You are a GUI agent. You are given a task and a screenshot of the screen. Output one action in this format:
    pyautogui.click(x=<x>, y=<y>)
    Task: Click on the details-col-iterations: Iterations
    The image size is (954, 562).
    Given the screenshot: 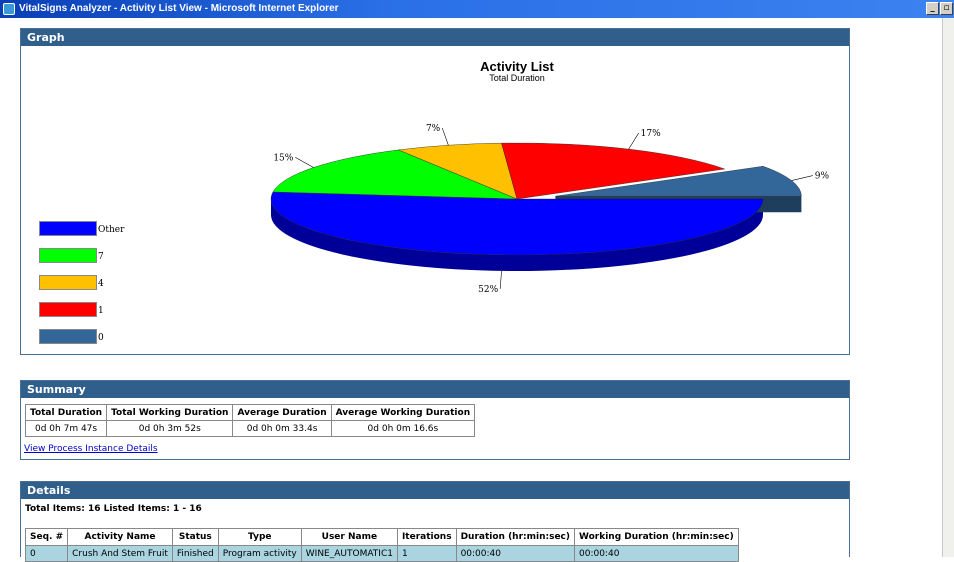 What is the action you would take?
    pyautogui.click(x=426, y=537)
    